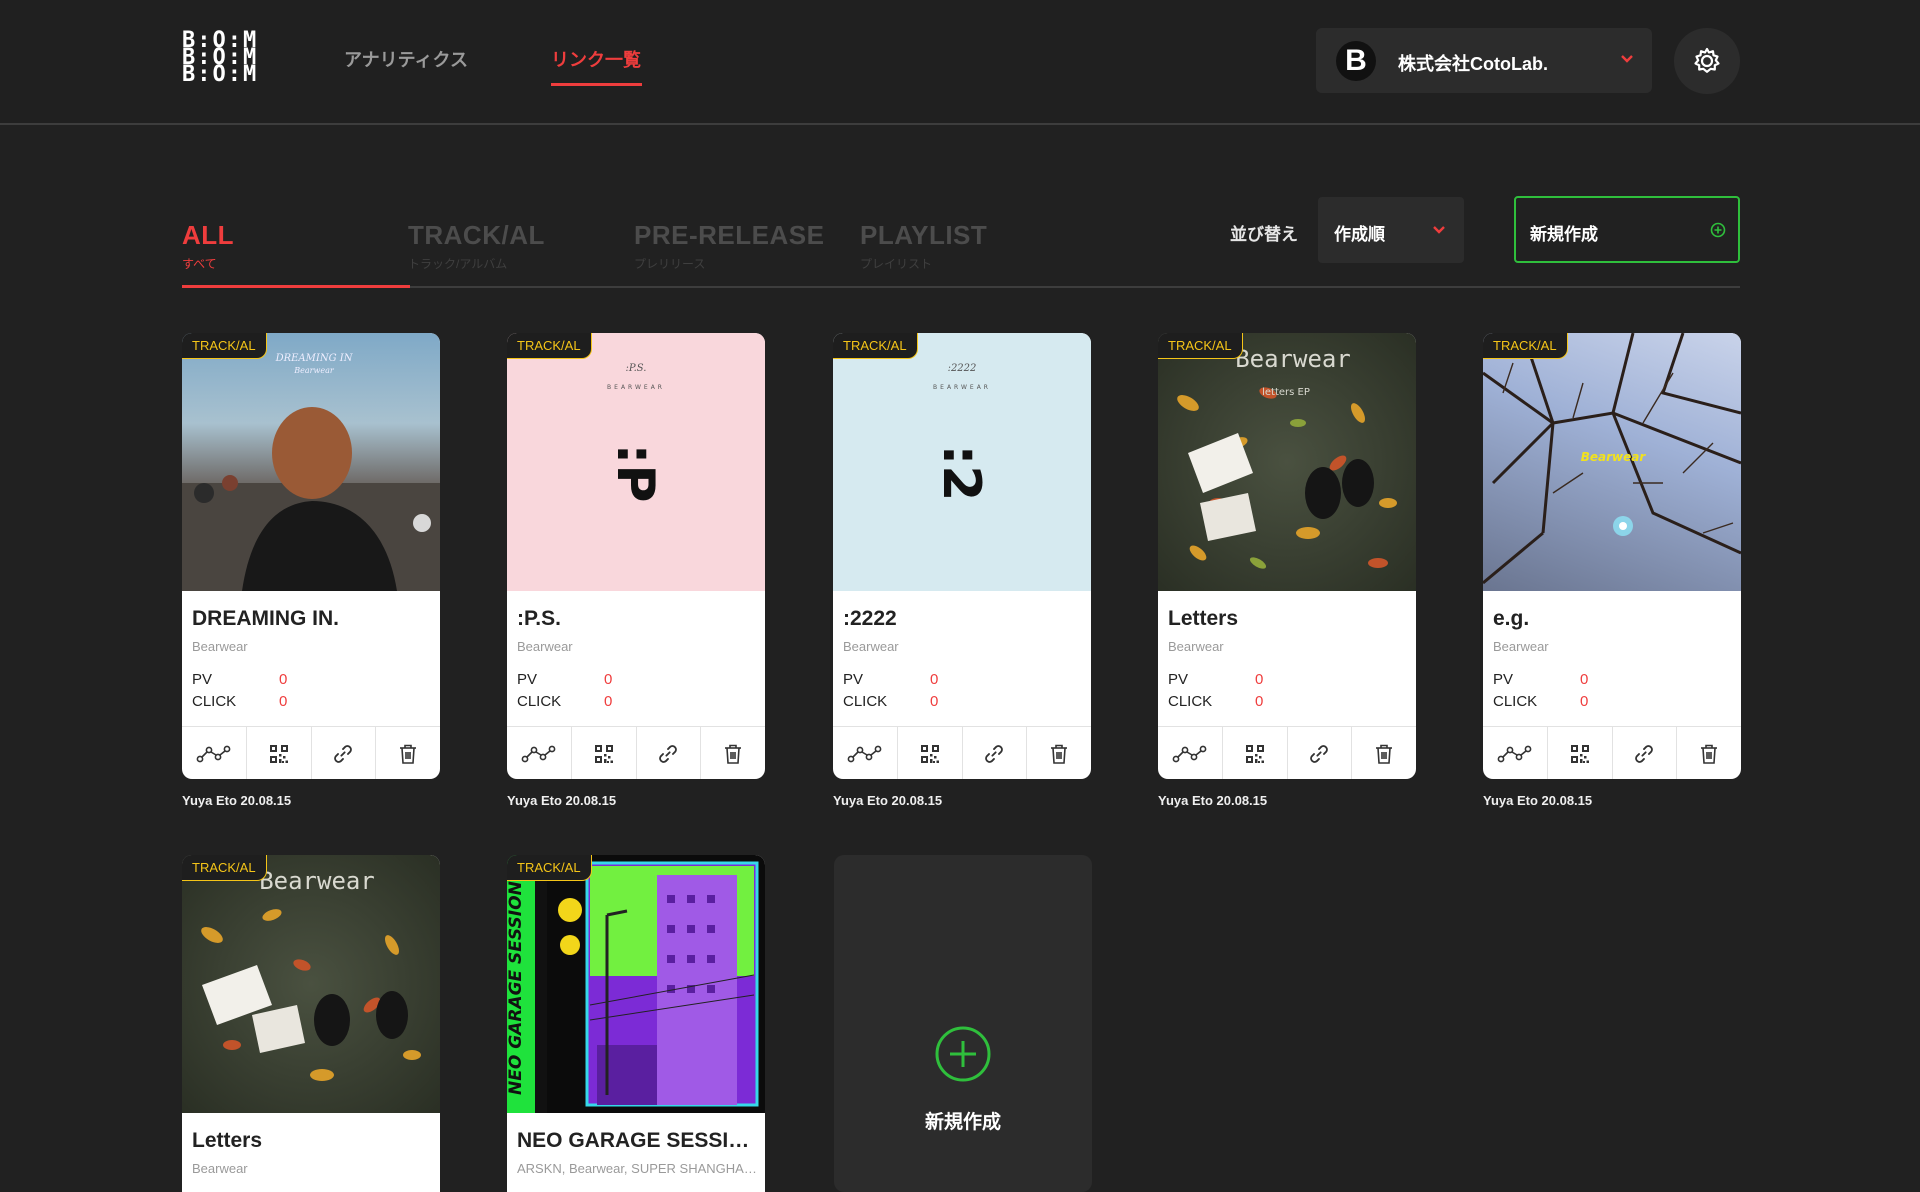 Image resolution: width=1920 pixels, height=1192 pixels. Describe the element at coordinates (539, 618) in the screenshot. I see `card-title: :P.S.` at that location.